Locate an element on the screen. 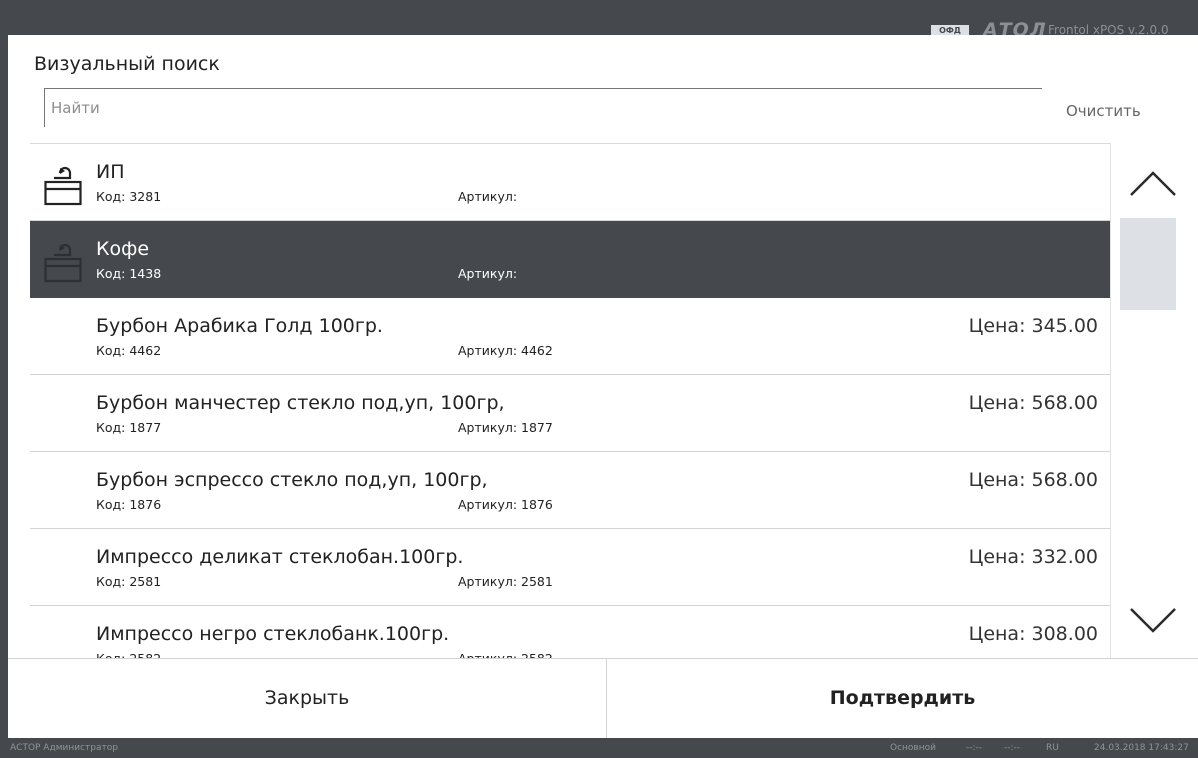  chevron-down-icon is located at coordinates (1153, 621).